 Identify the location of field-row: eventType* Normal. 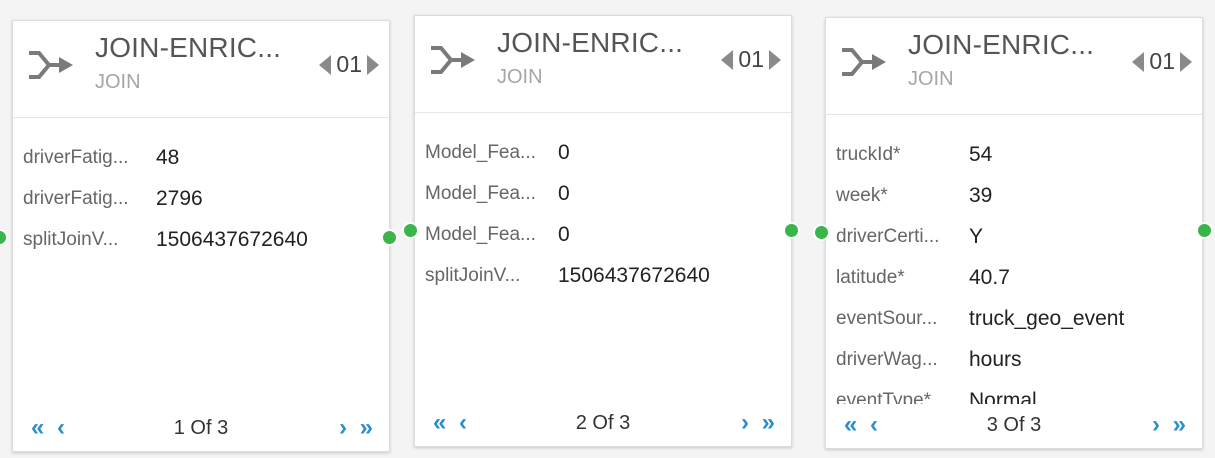
(1014, 392).